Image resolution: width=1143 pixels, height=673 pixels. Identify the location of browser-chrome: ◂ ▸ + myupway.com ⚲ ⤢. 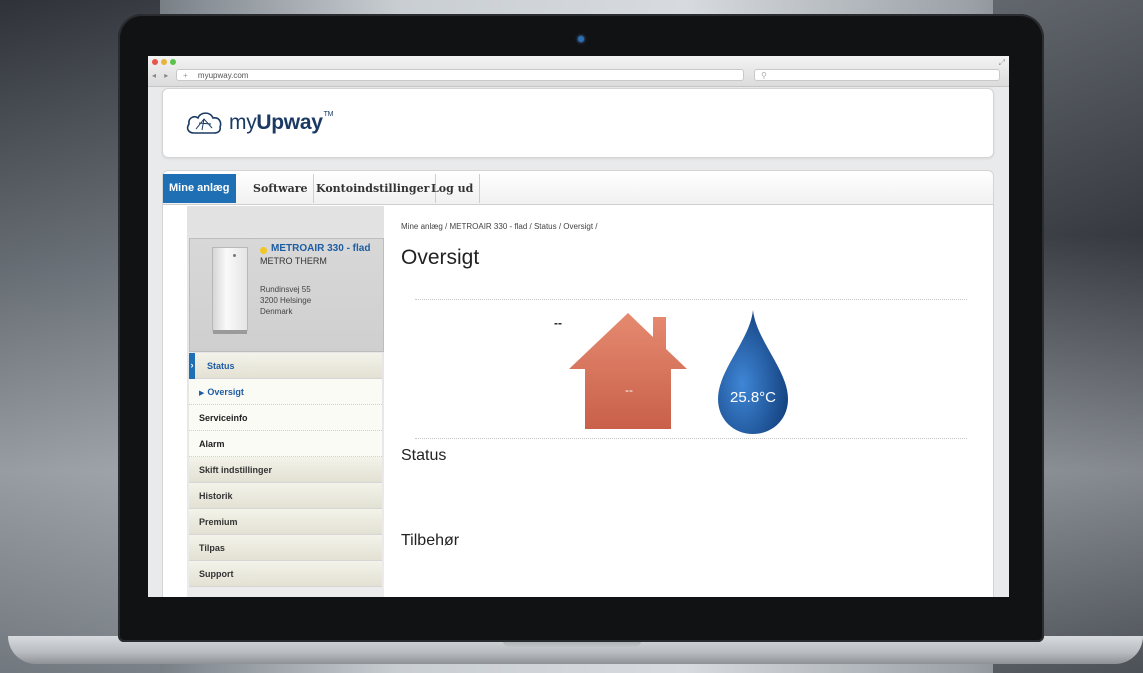
(578, 71).